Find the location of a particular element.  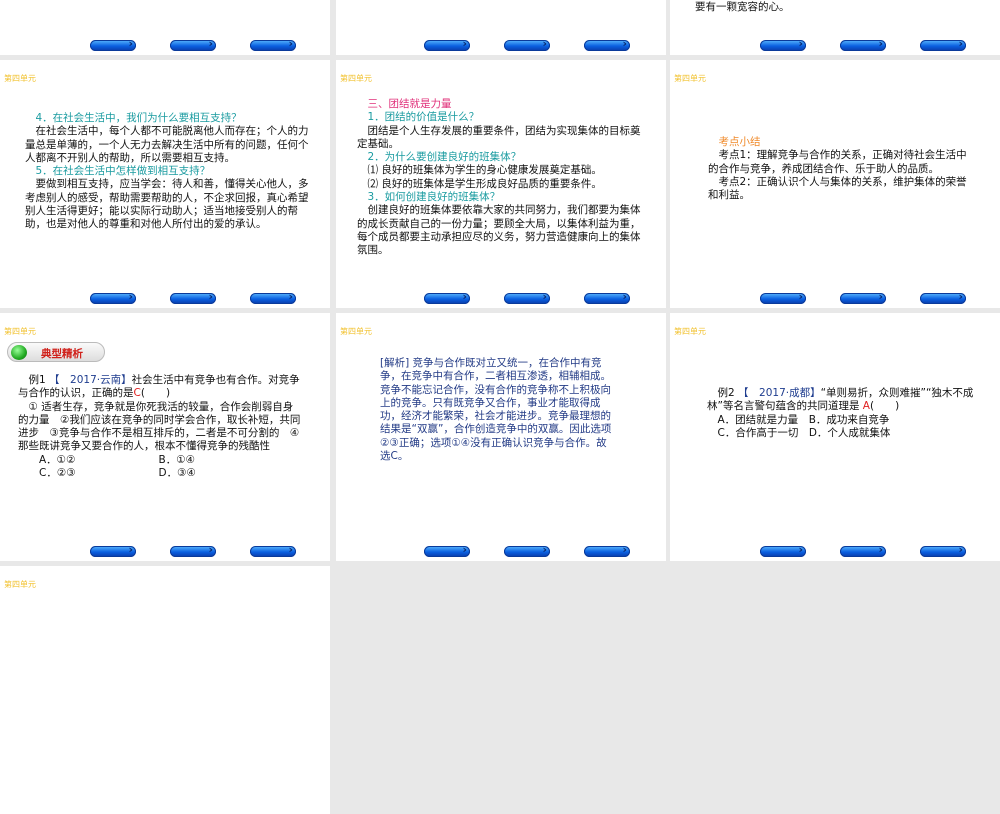

option: B．①④ is located at coordinates (177, 459).